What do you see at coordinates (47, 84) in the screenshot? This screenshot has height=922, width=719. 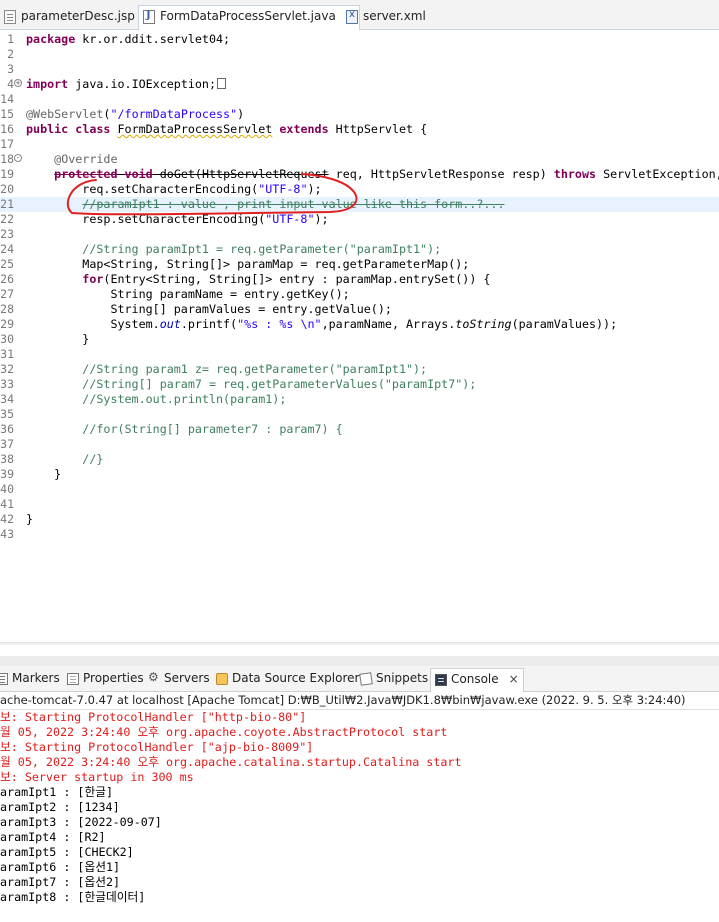 I see `code-token: import` at bounding box center [47, 84].